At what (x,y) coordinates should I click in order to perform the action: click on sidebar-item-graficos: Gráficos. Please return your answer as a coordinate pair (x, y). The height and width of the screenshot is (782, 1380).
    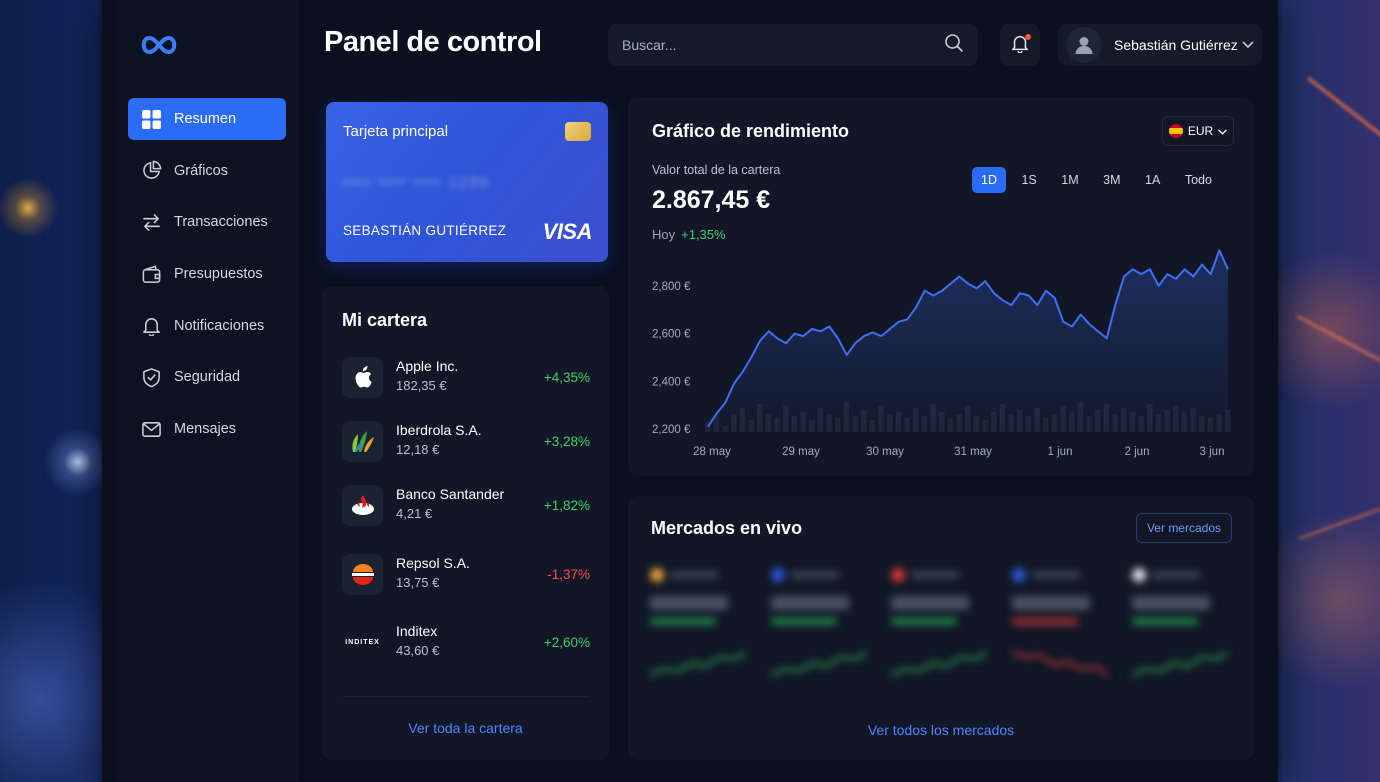
    Looking at the image, I should click on (207, 171).